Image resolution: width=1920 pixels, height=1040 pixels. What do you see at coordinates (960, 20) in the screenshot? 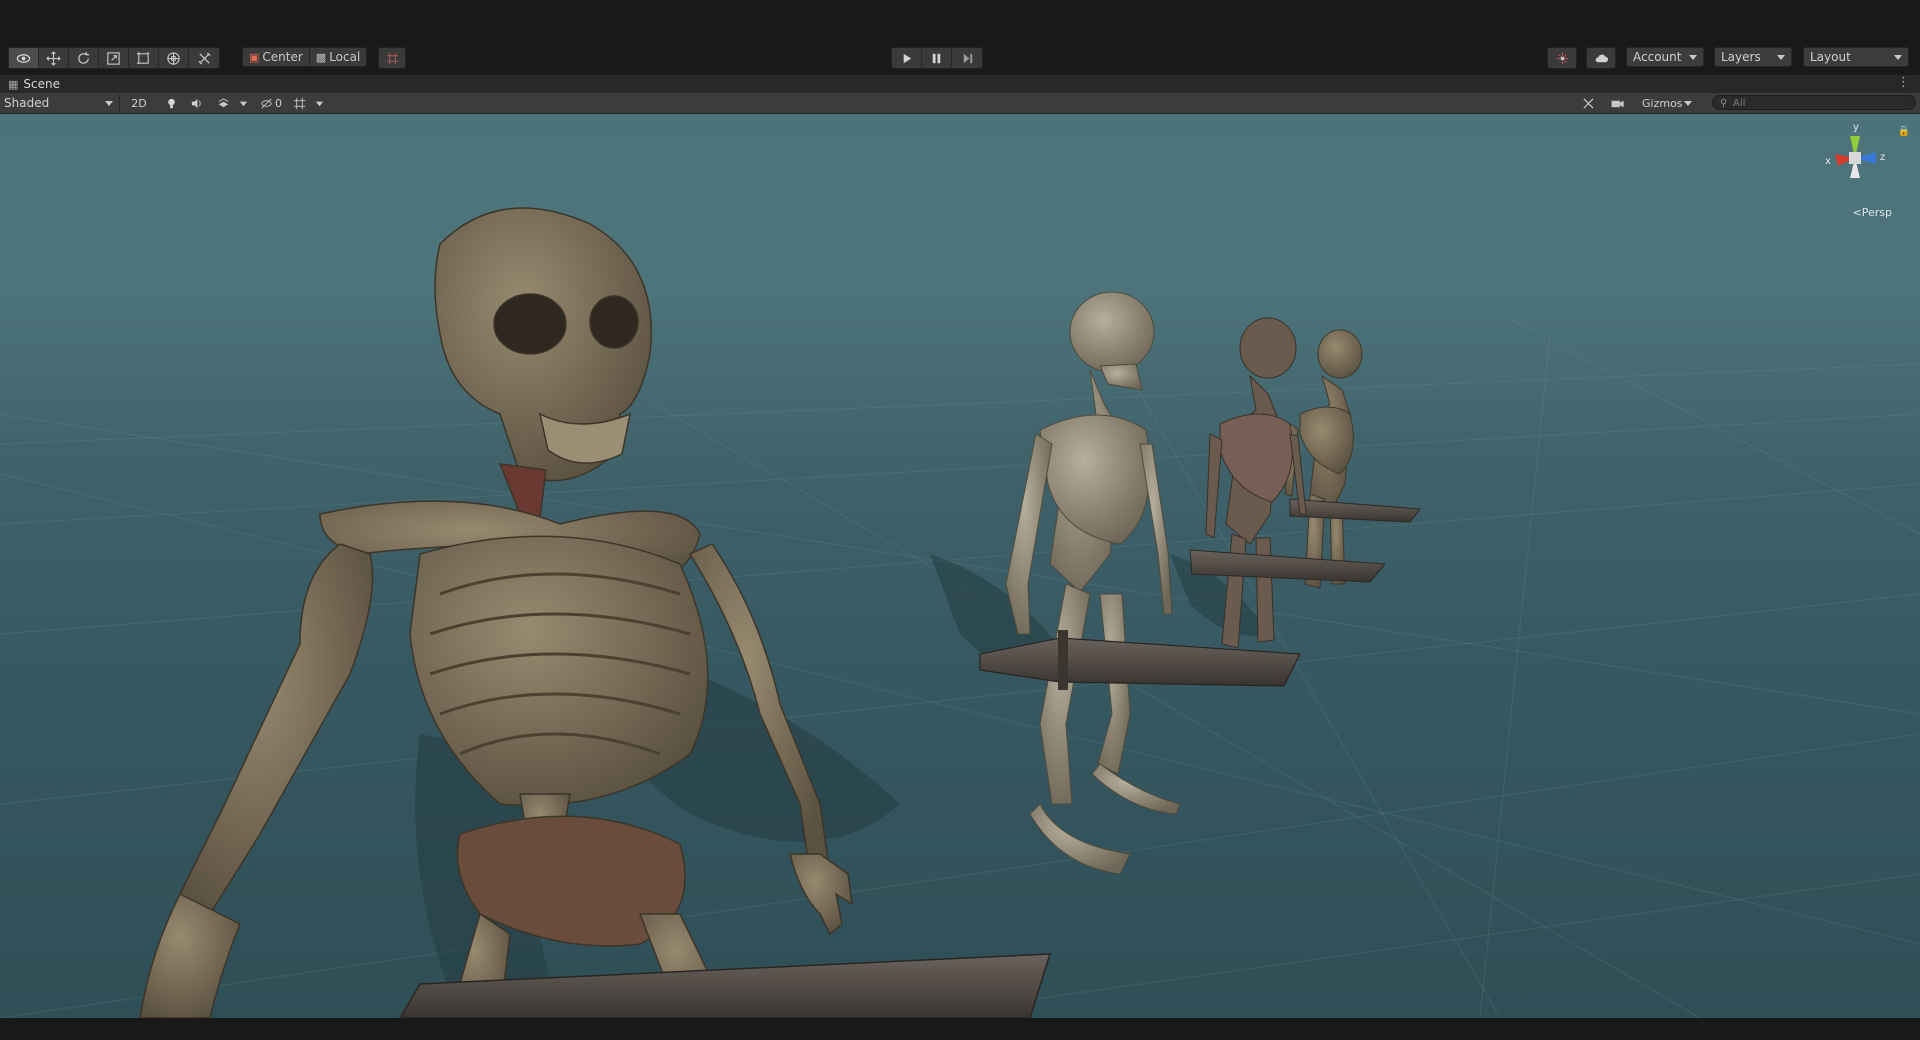
I see `title-bar` at bounding box center [960, 20].